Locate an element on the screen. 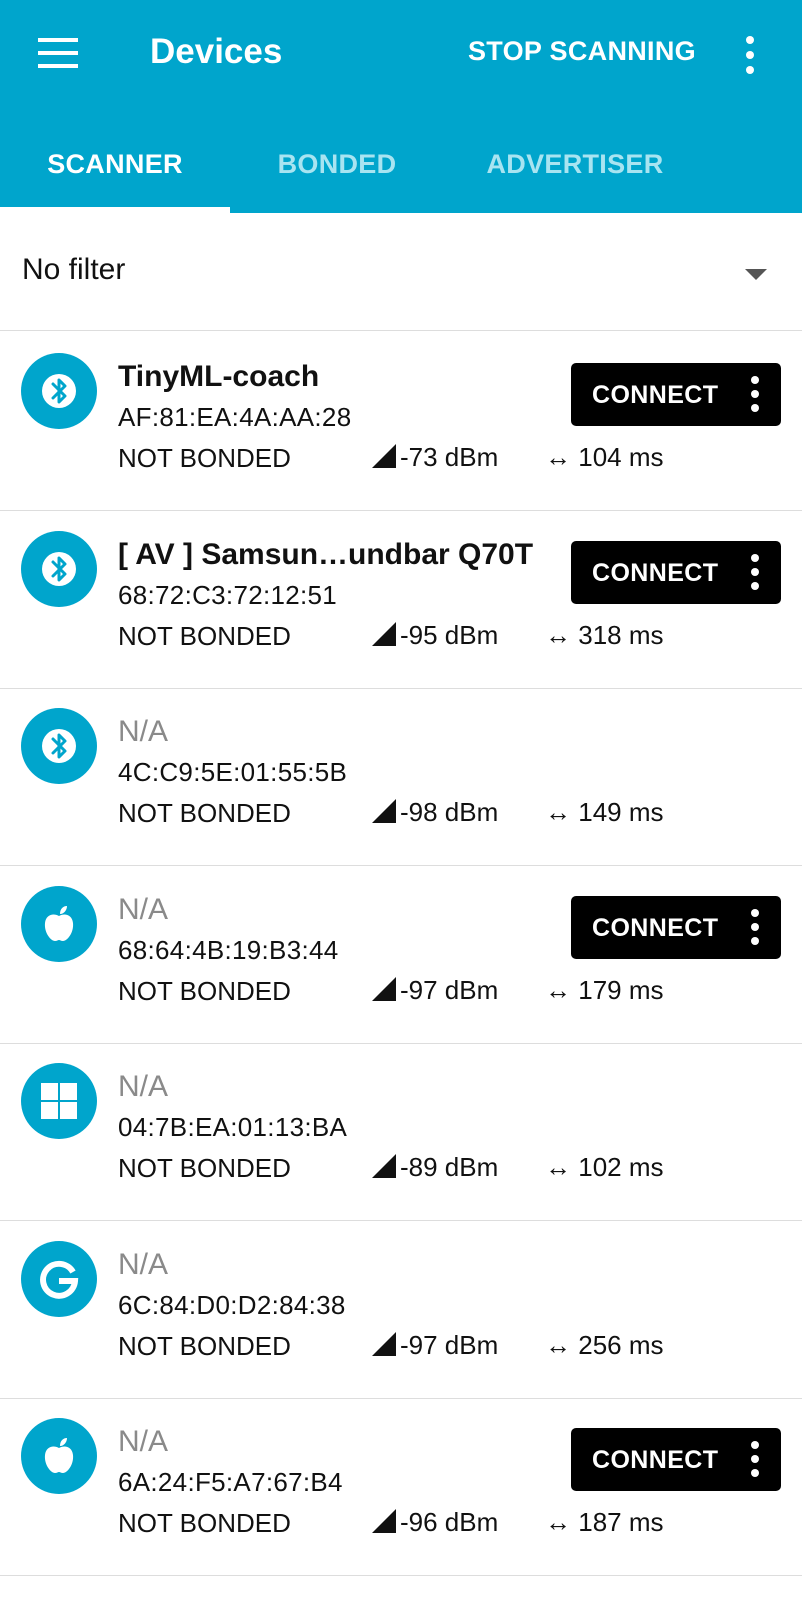 The height and width of the screenshot is (1600, 802). rssi-value: -96 dBm is located at coordinates (449, 1522).